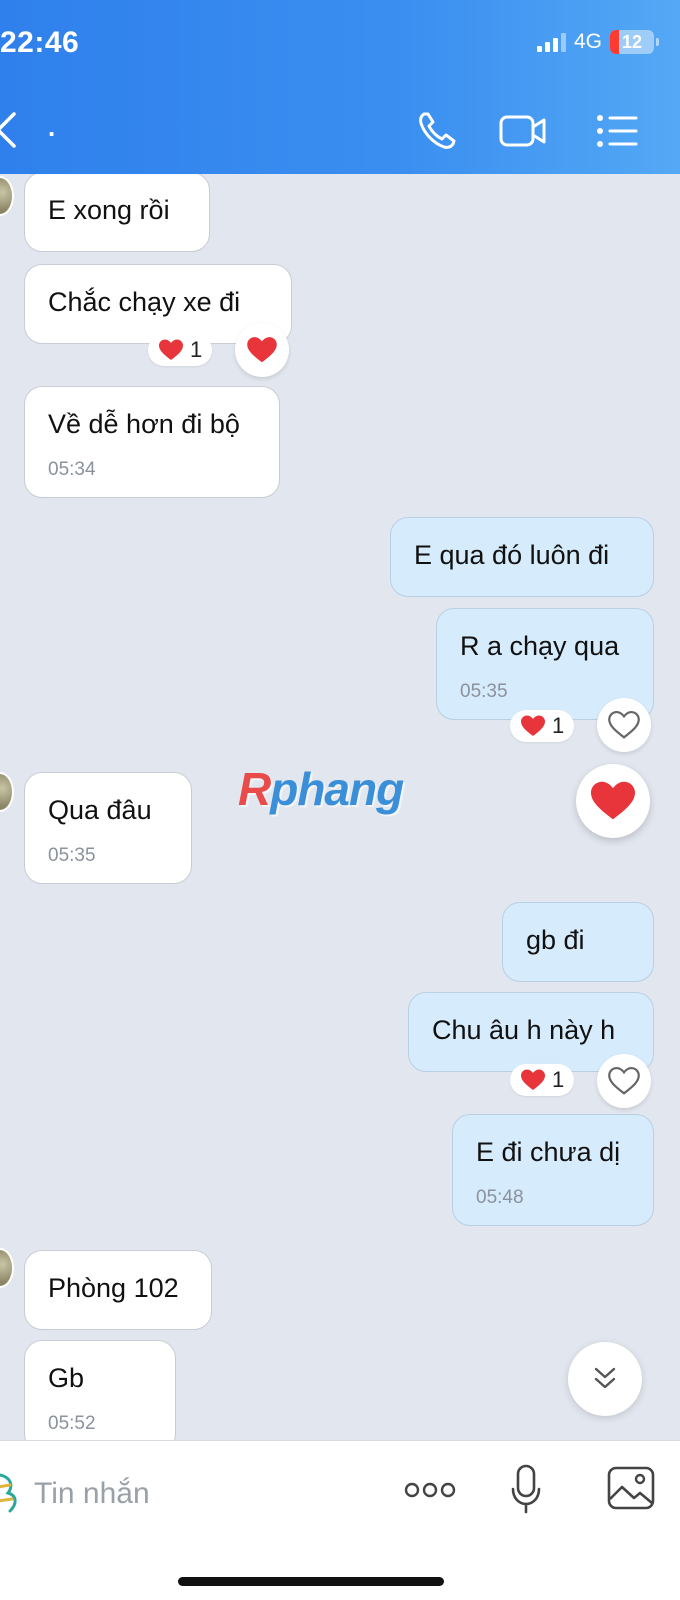 The image size is (680, 1600). What do you see at coordinates (13, 1493) in the screenshot?
I see `sticker-icon` at bounding box center [13, 1493].